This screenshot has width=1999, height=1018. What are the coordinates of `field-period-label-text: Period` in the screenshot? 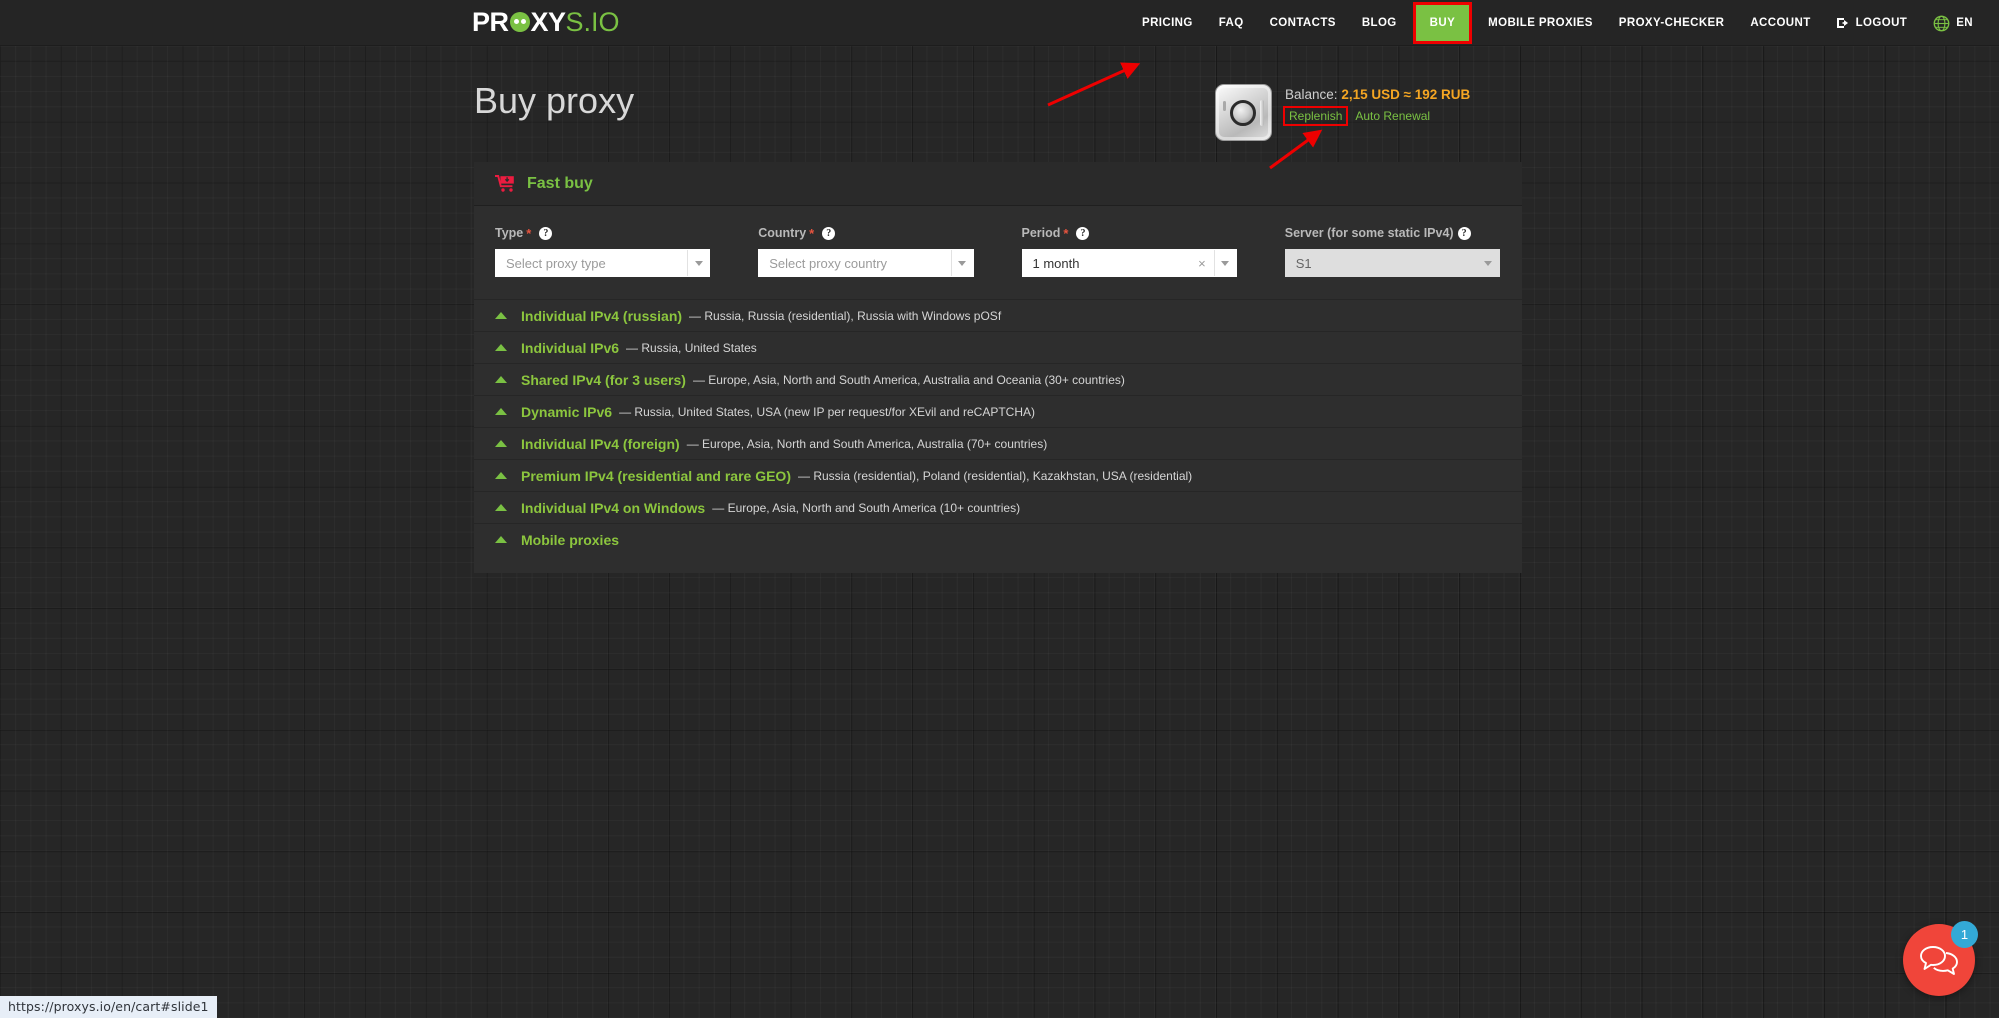 It's located at (1041, 233).